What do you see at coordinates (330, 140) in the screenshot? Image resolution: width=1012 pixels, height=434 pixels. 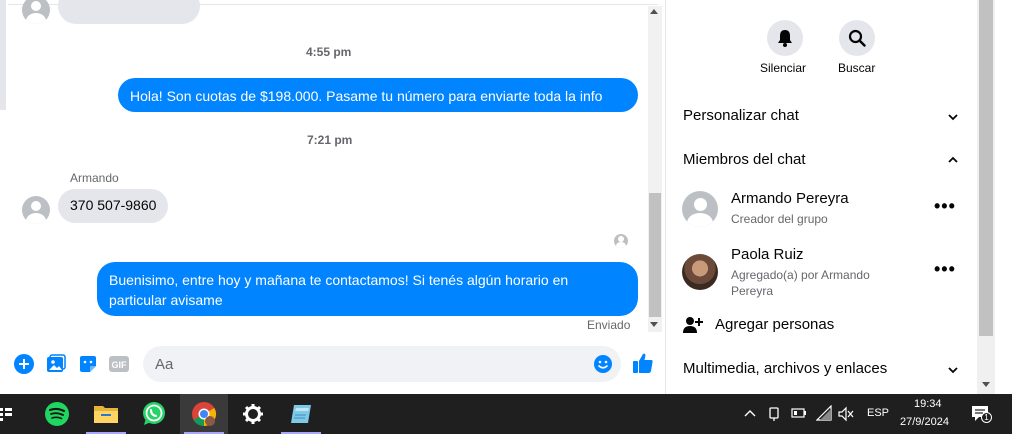 I see `message-timestamp: 7:21 pm` at bounding box center [330, 140].